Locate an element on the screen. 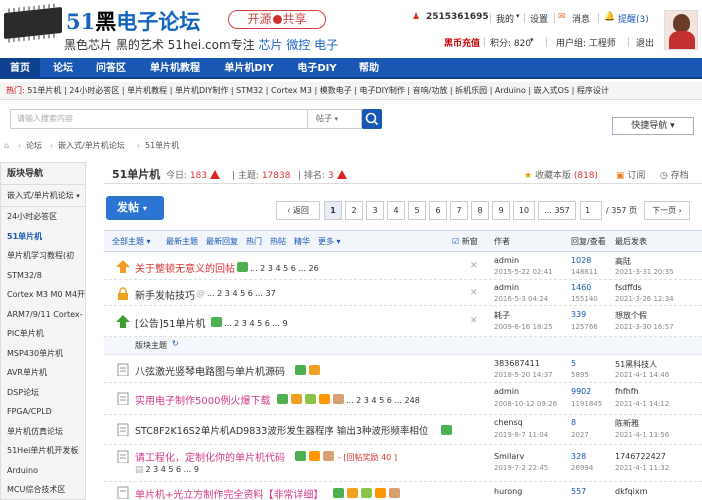 The image size is (702, 500). nav-qa: 问答区 is located at coordinates (111, 68).